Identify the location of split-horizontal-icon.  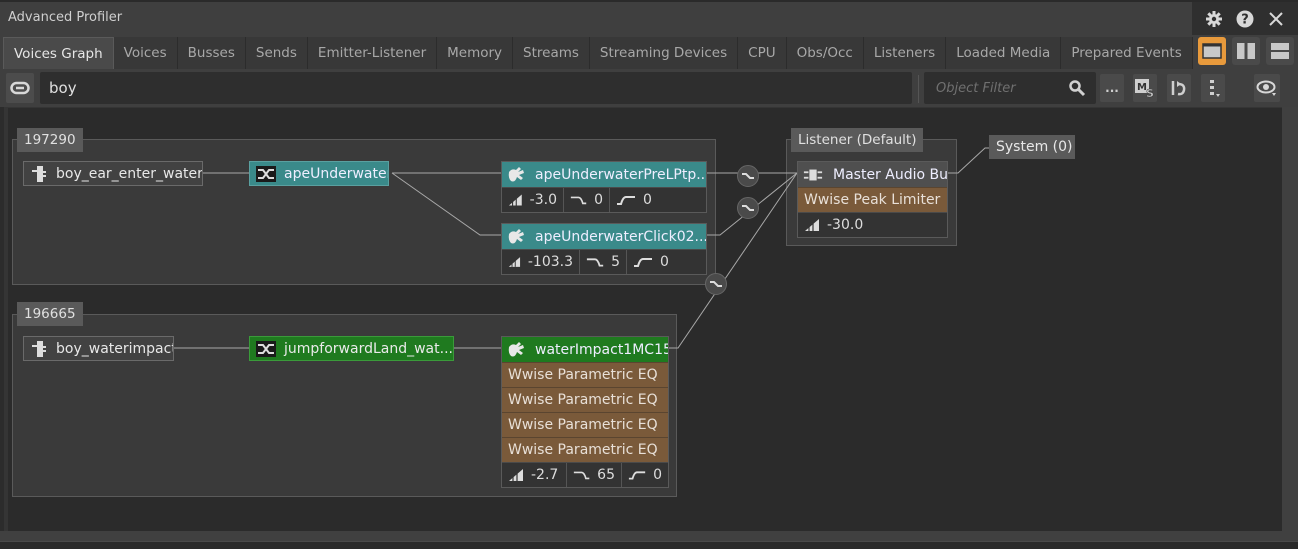
(1280, 51).